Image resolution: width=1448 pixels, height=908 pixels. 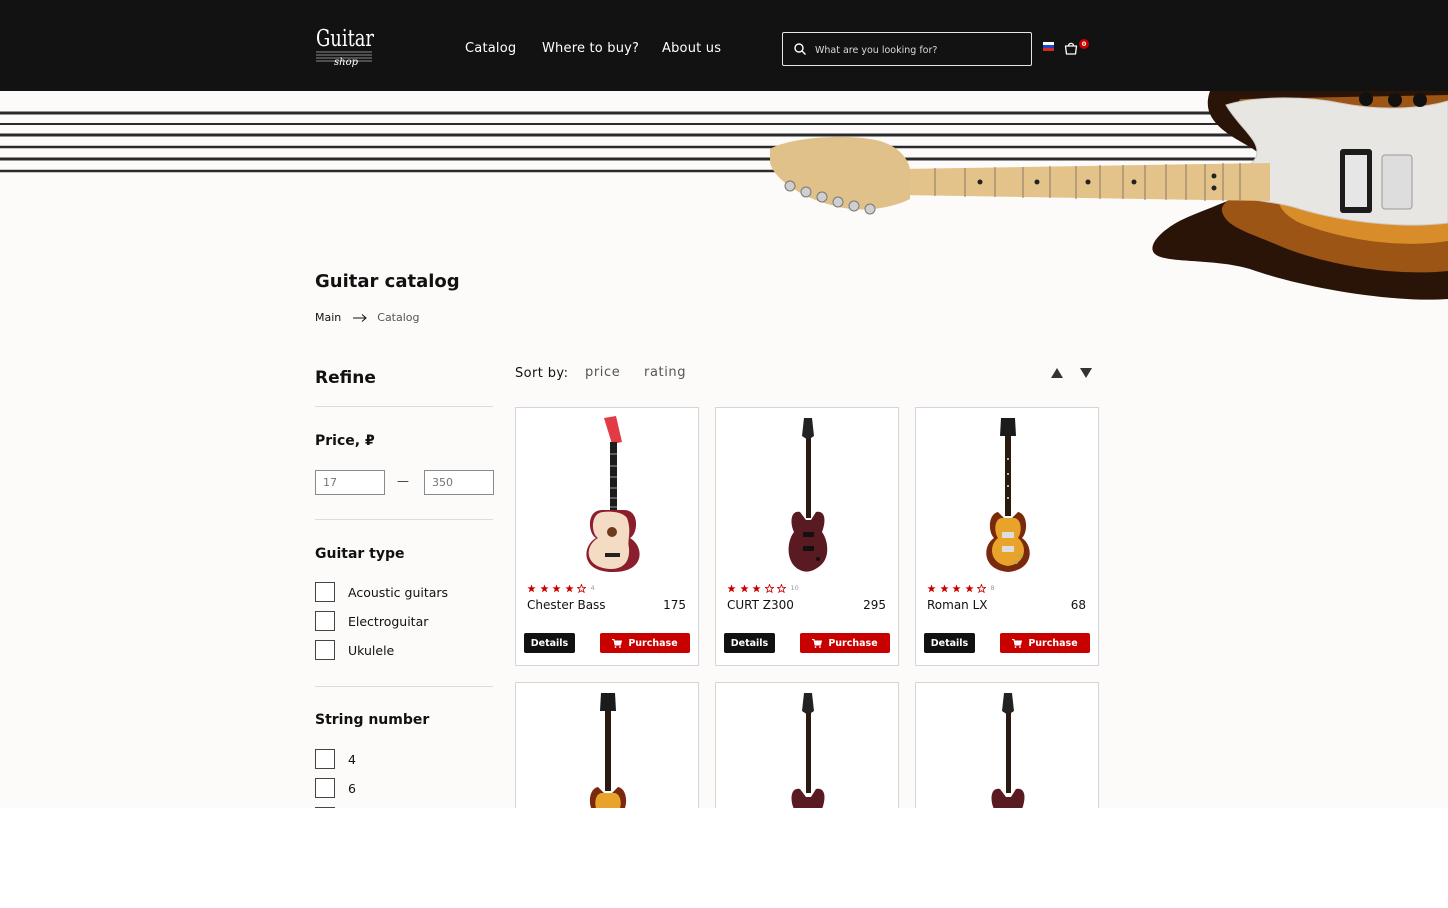 What do you see at coordinates (992, 588) in the screenshot?
I see `review-count: 8` at bounding box center [992, 588].